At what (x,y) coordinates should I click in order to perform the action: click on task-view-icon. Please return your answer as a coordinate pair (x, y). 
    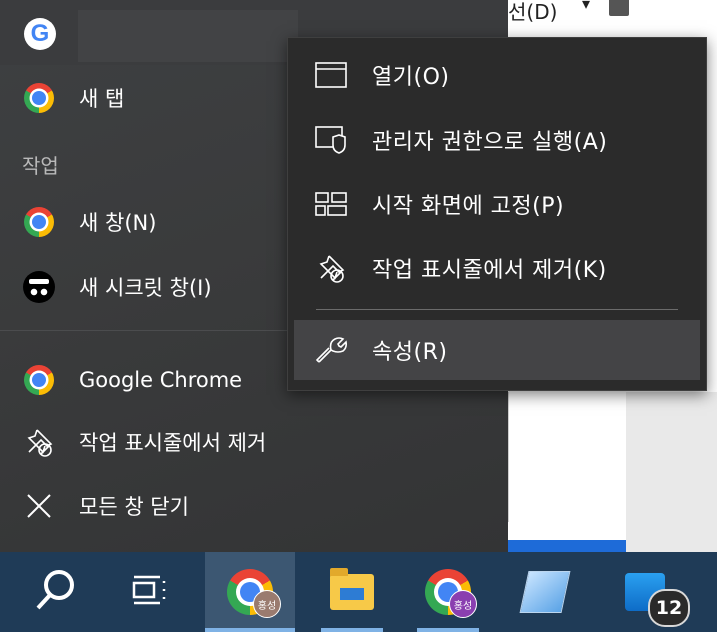
    Looking at the image, I should click on (150, 592).